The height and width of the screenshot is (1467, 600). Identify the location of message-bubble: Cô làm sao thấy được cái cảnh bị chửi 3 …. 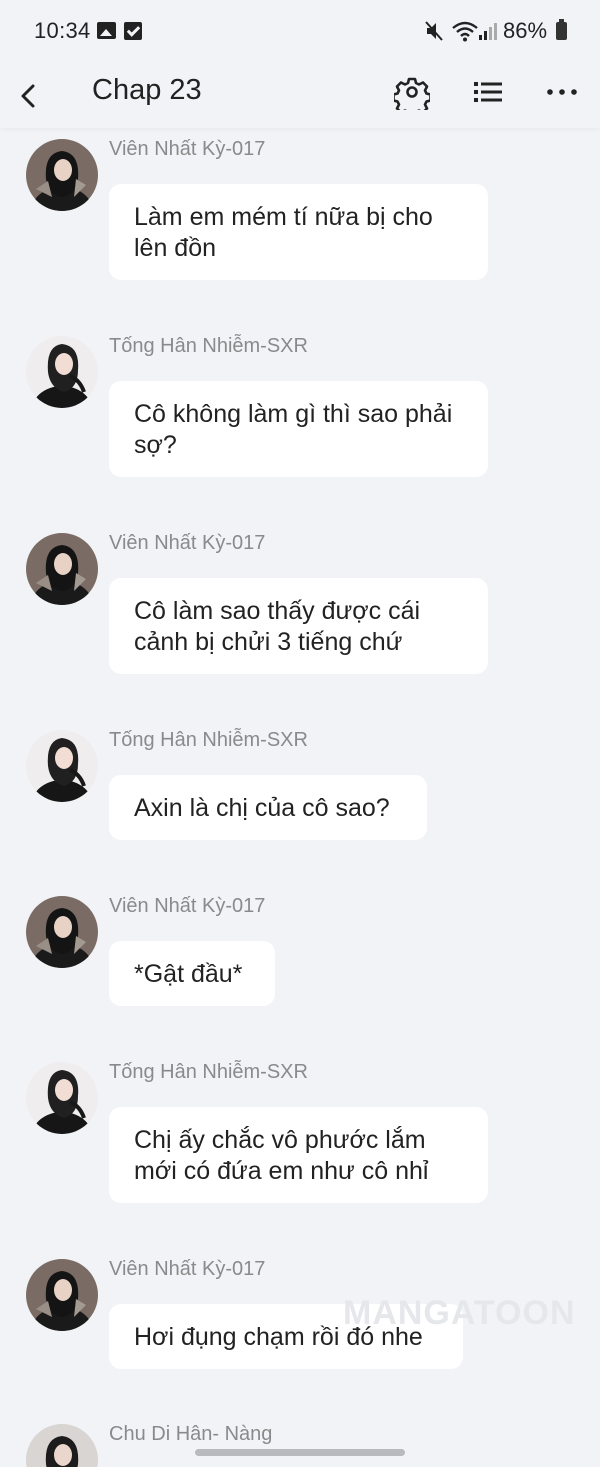
(298, 626).